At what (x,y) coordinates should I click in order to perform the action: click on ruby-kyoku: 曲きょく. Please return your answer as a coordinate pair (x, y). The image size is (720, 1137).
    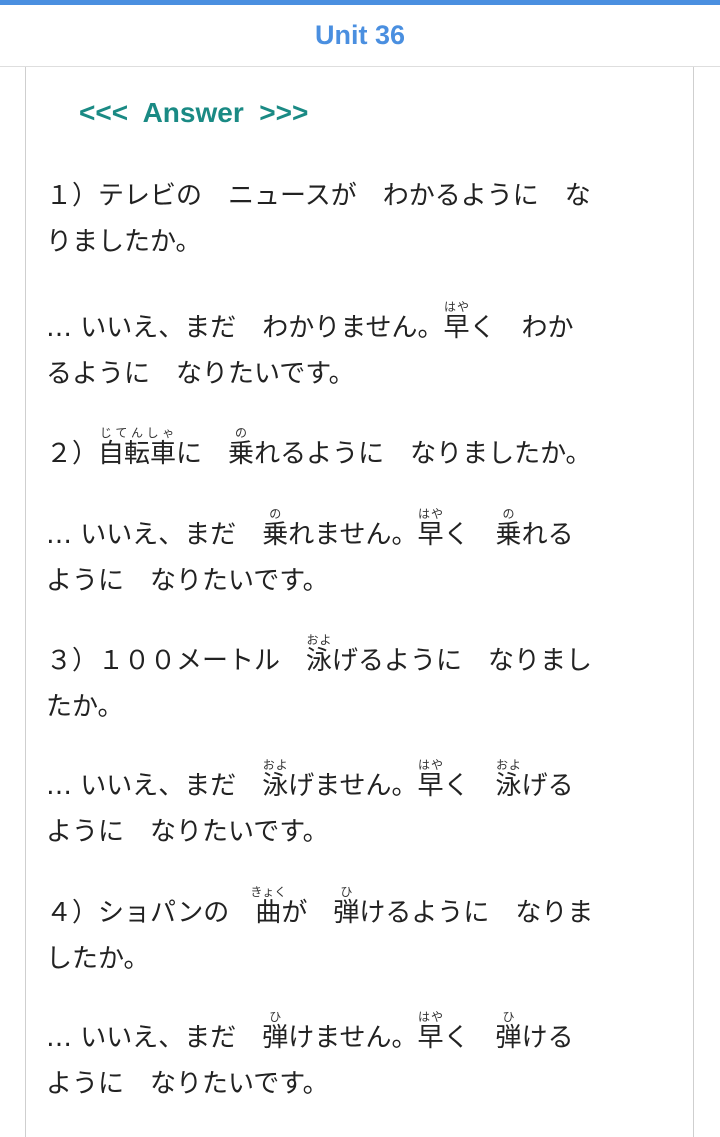
    Looking at the image, I should click on (268, 906).